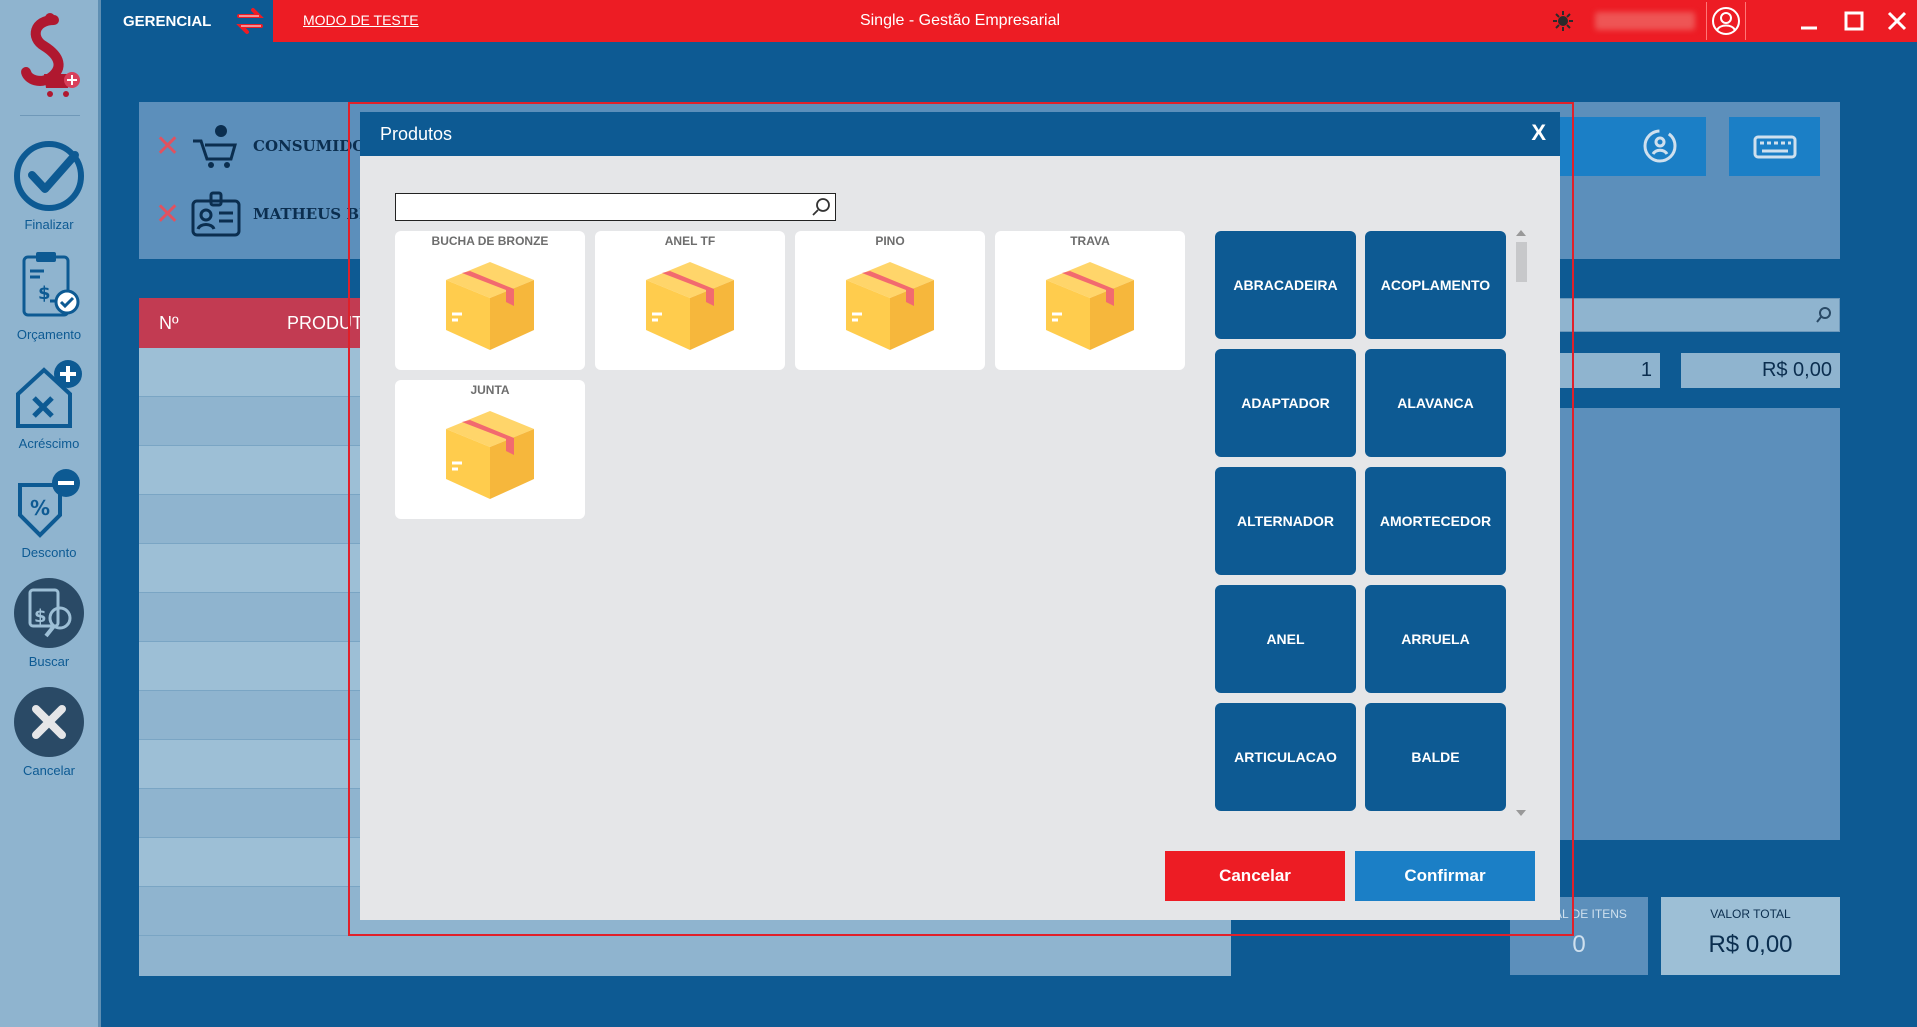 This screenshot has height=1027, width=1917. Describe the element at coordinates (50, 55) in the screenshot. I see `app-logo` at that location.